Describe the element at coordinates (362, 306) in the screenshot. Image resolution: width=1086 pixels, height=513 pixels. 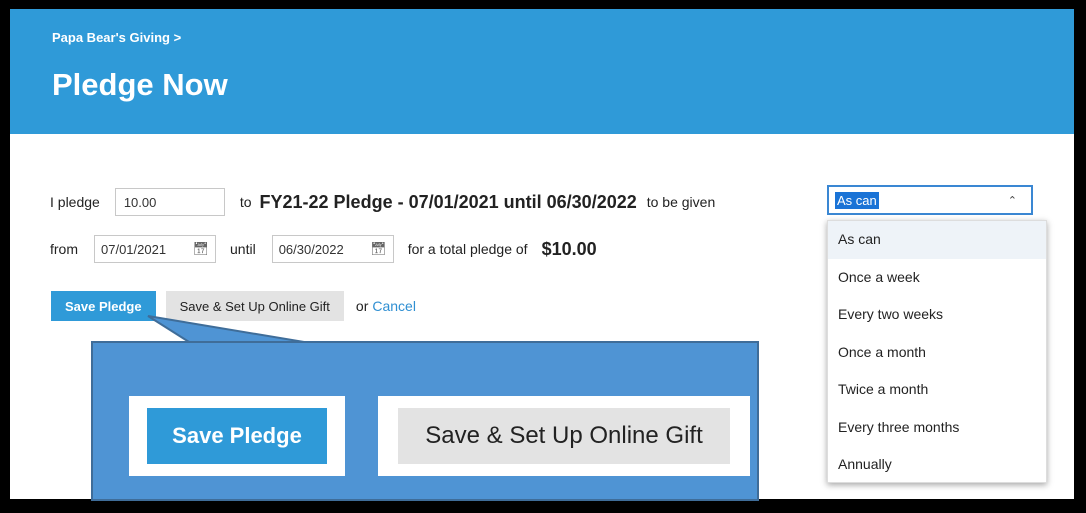
I see `or-label: or` at that location.